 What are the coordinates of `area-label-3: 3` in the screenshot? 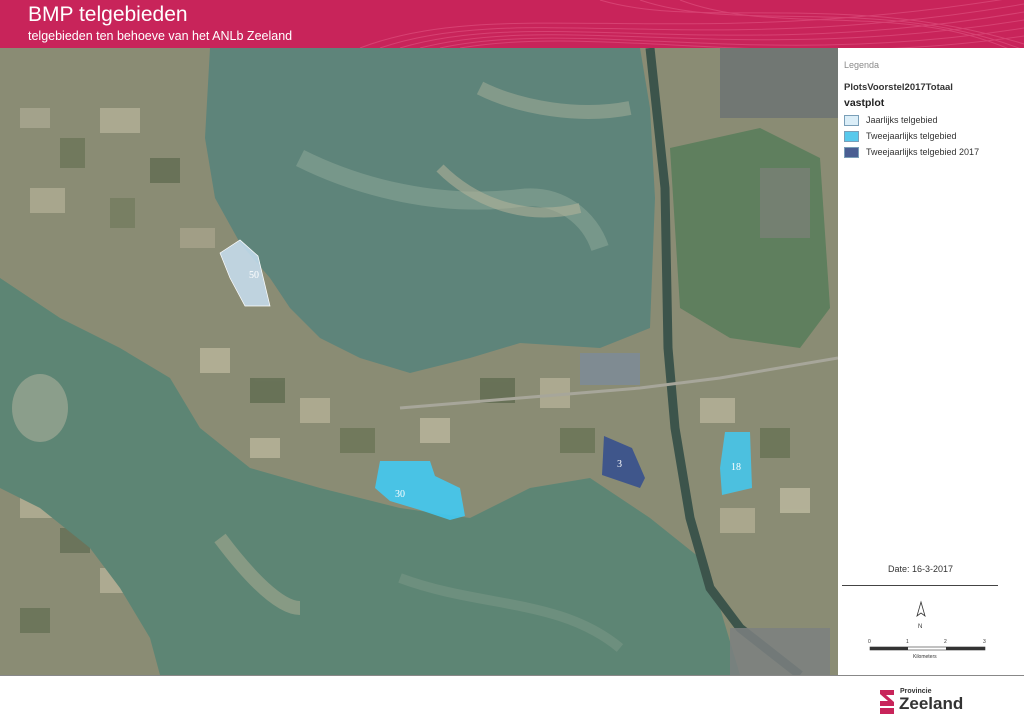 It's located at (619, 464).